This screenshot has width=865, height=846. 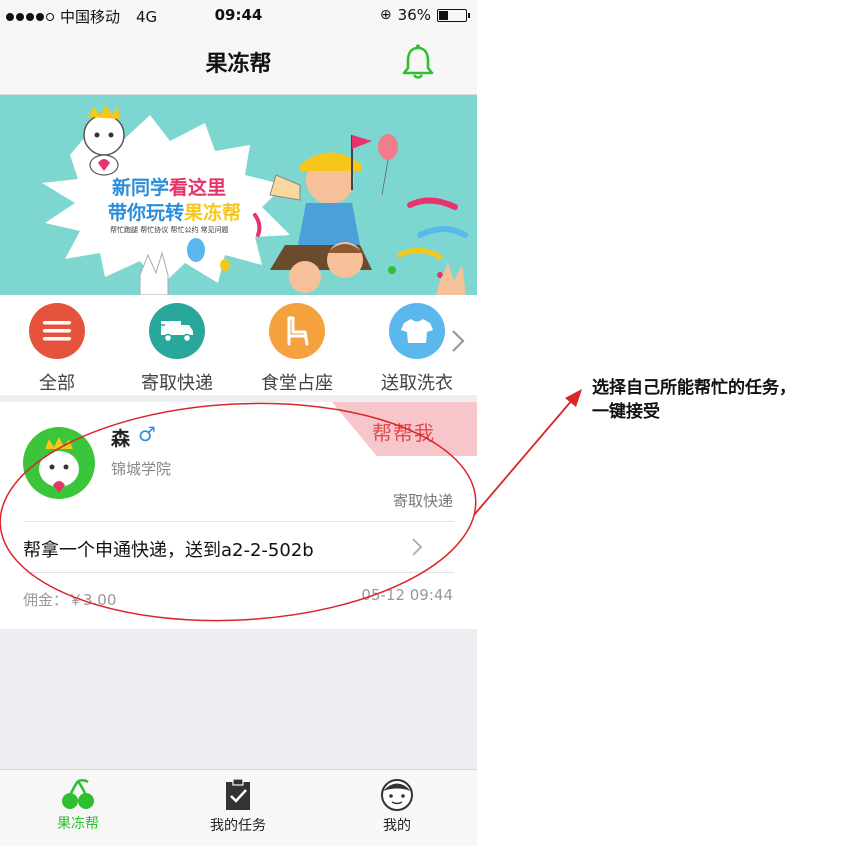 What do you see at coordinates (141, 469) in the screenshot?
I see `user-school: 锦城学院` at bounding box center [141, 469].